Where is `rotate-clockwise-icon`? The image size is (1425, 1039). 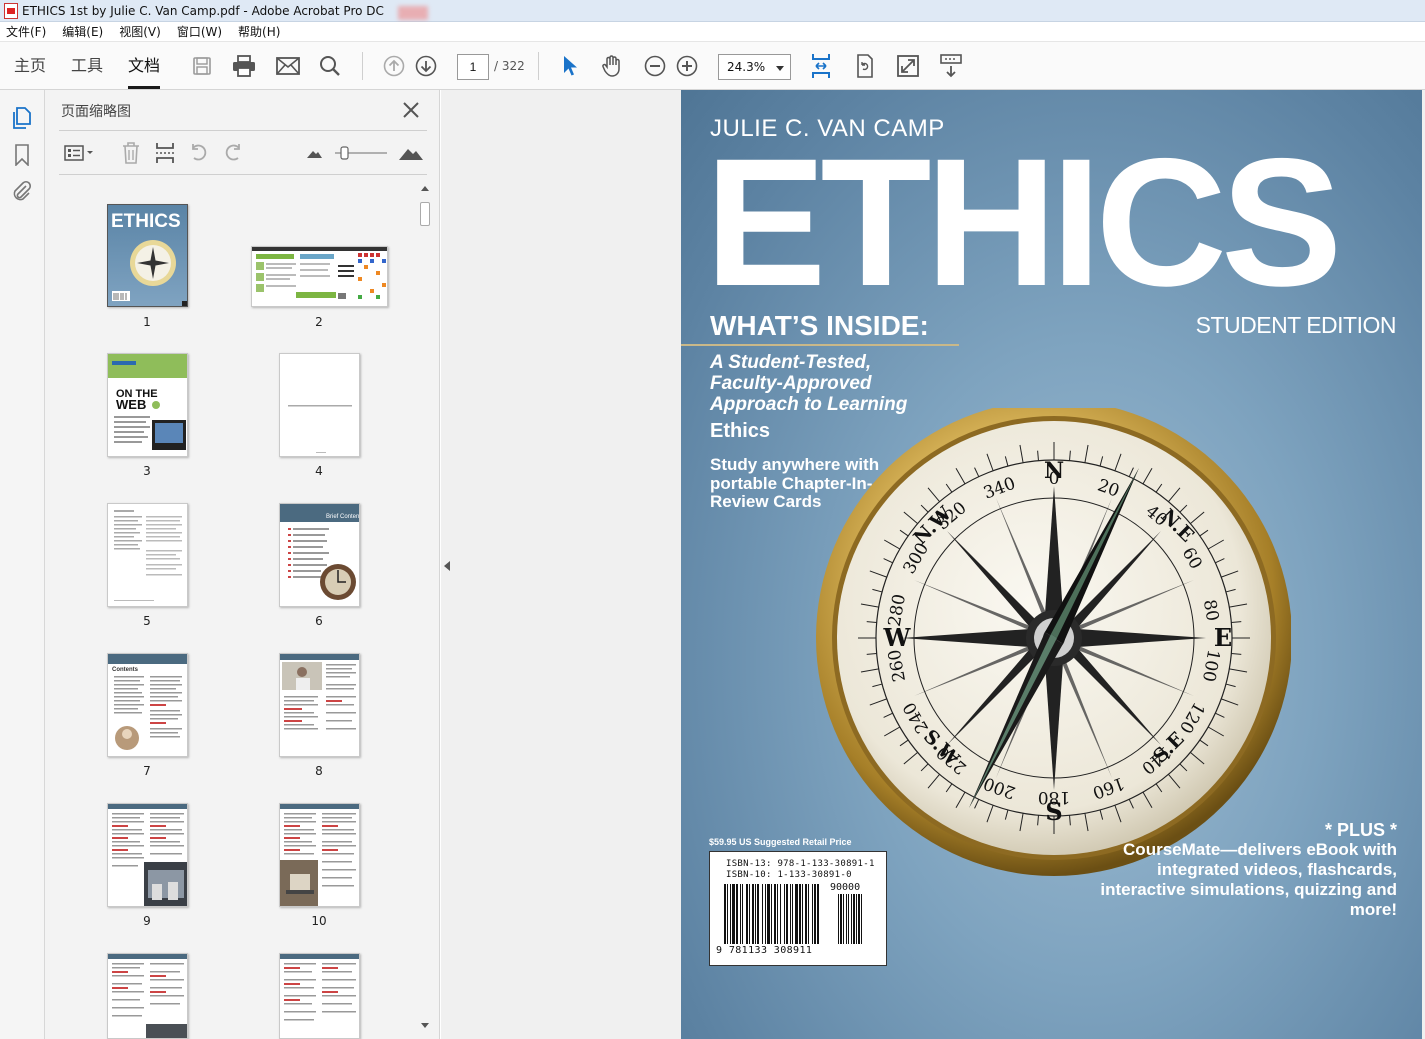
rotate-clockwise-icon is located at coordinates (233, 153).